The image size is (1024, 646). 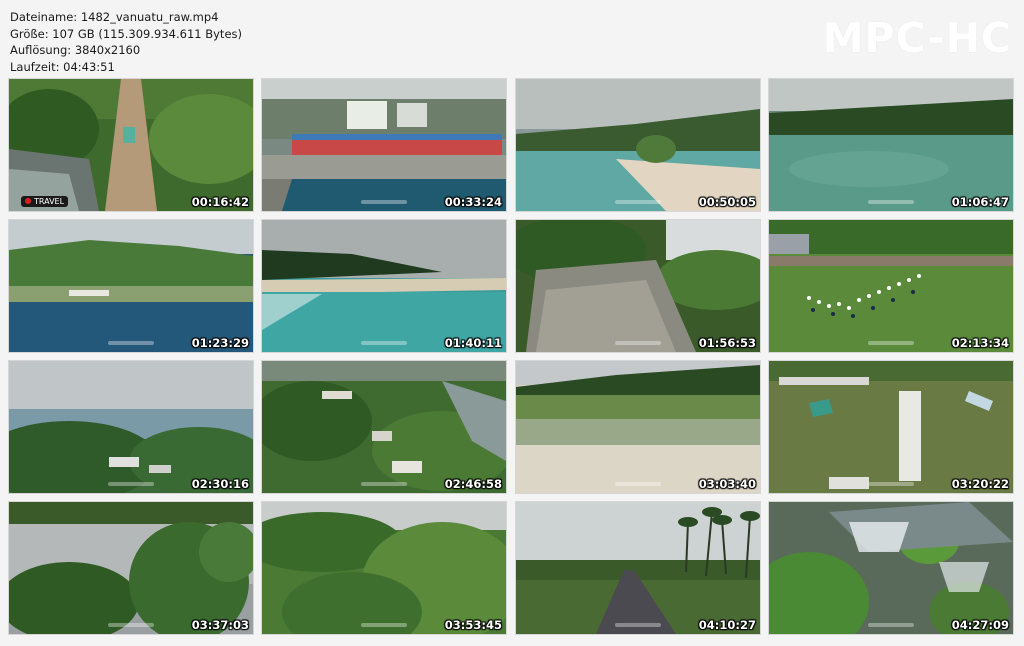 What do you see at coordinates (980, 625) in the screenshot?
I see `timestamp-label: 04:27:09` at bounding box center [980, 625].